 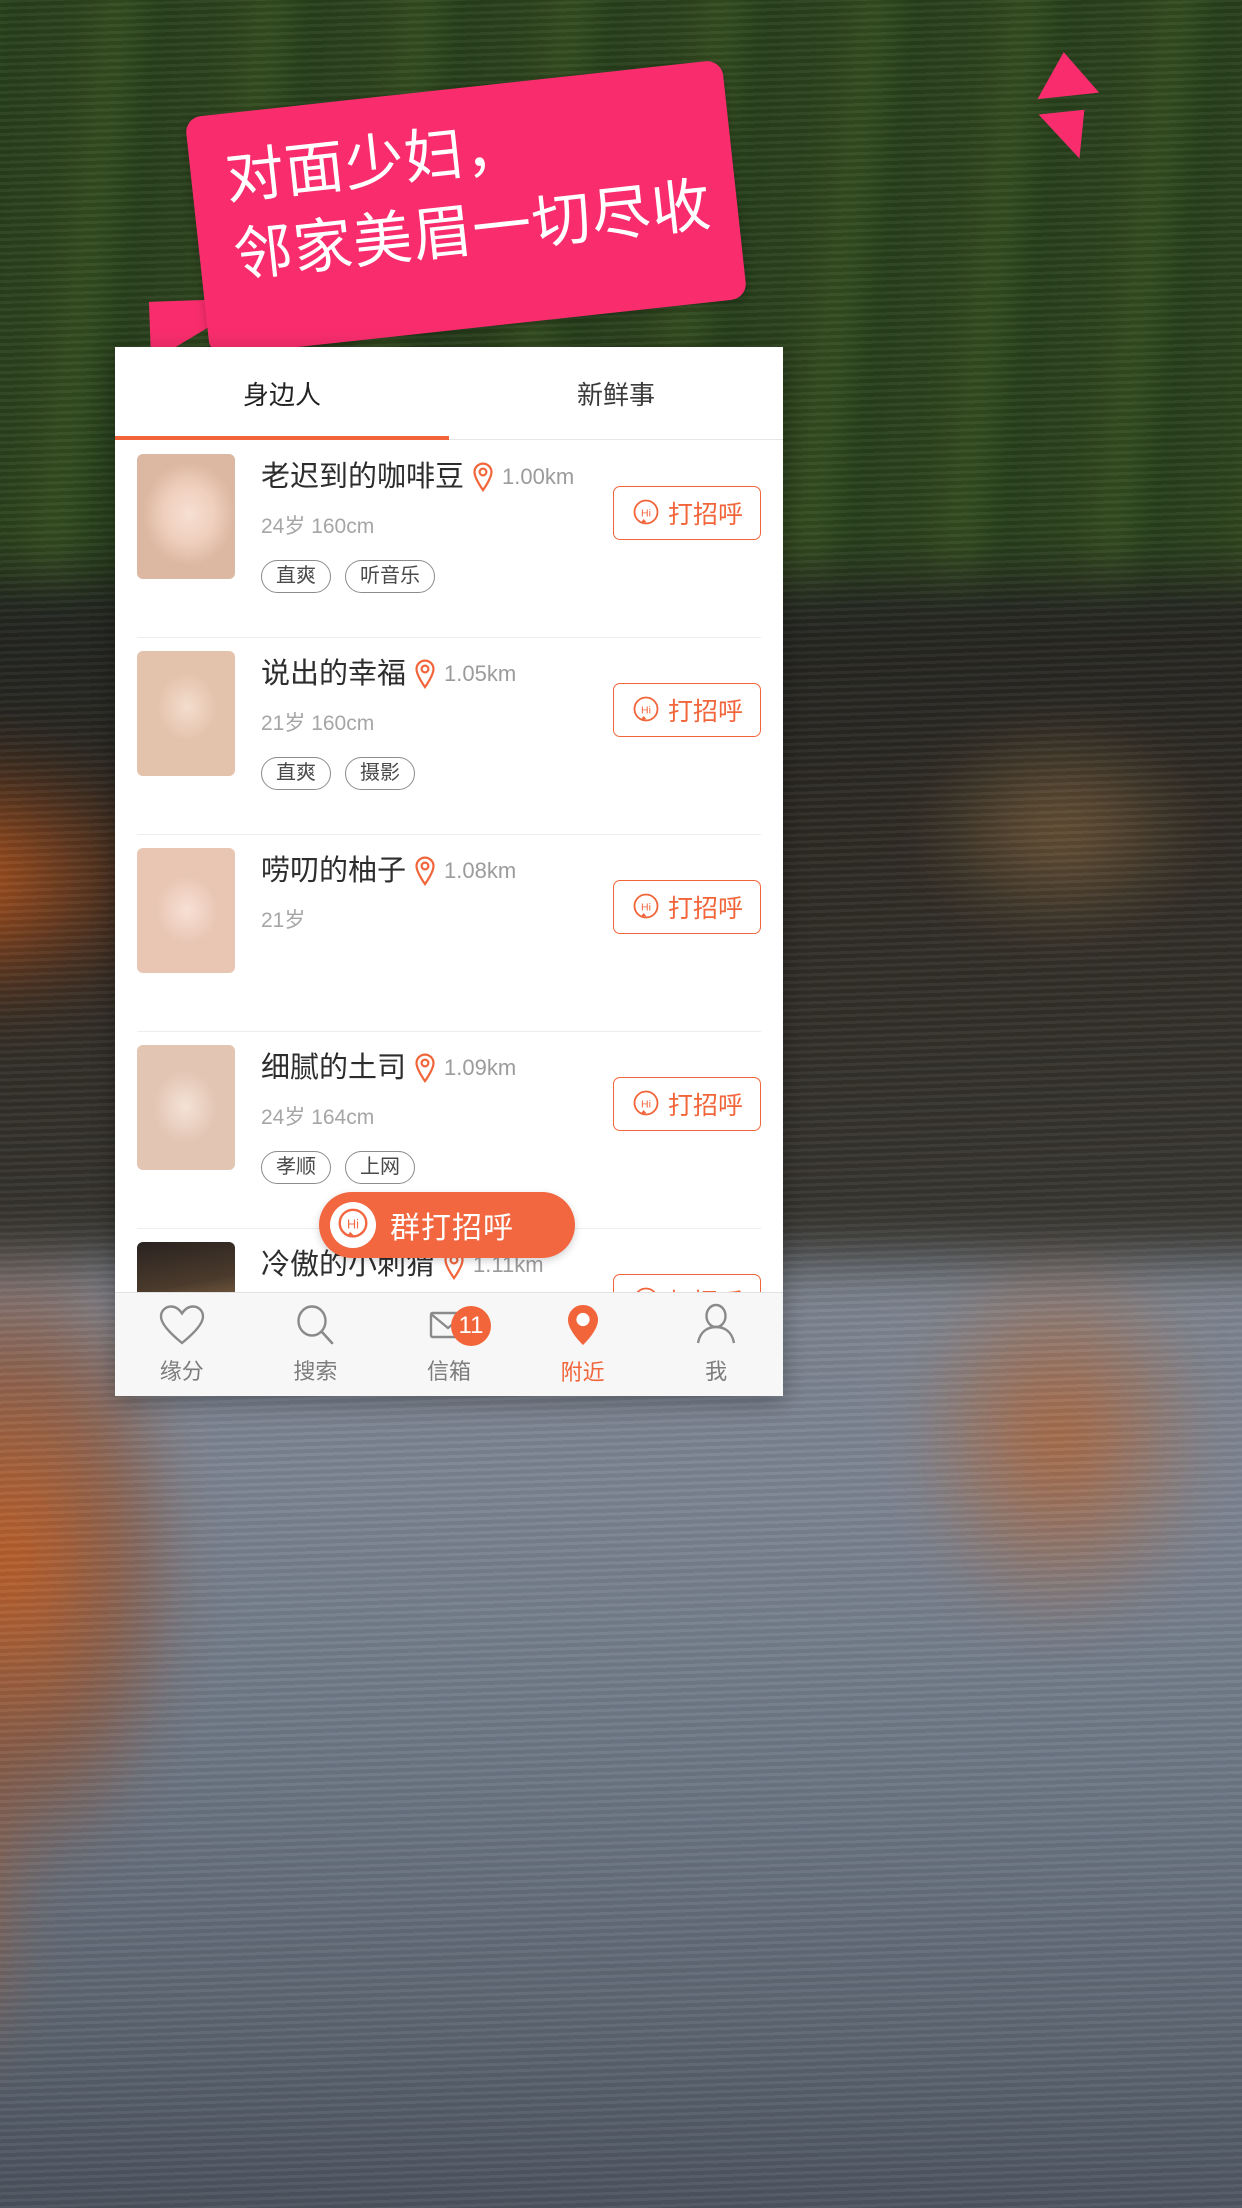 I want to click on tab-label: 身边人, so click(x=281, y=394).